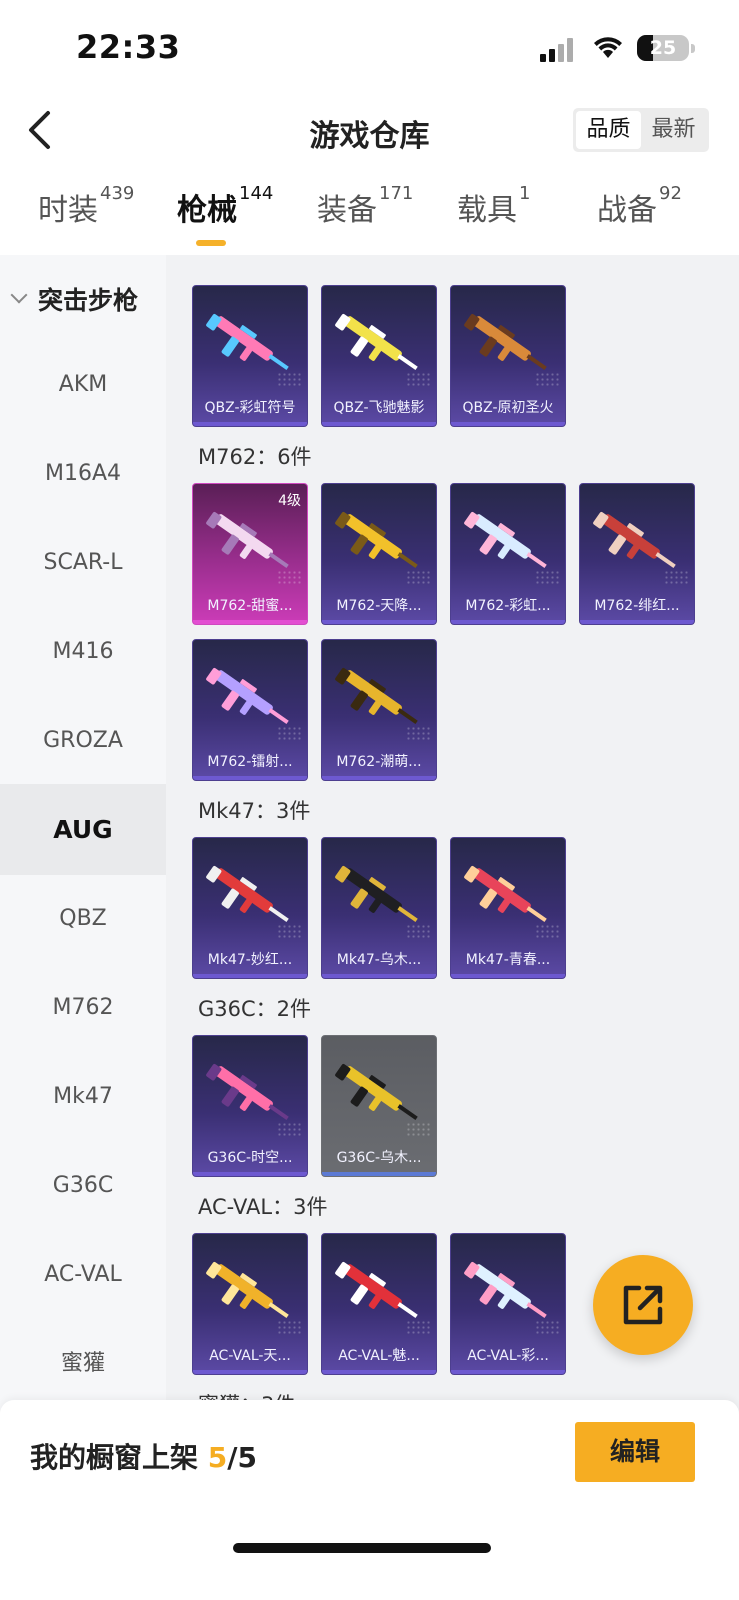 Image resolution: width=739 pixels, height=1600 pixels. Describe the element at coordinates (627, 210) in the screenshot. I see `tab-label: 战备` at that location.